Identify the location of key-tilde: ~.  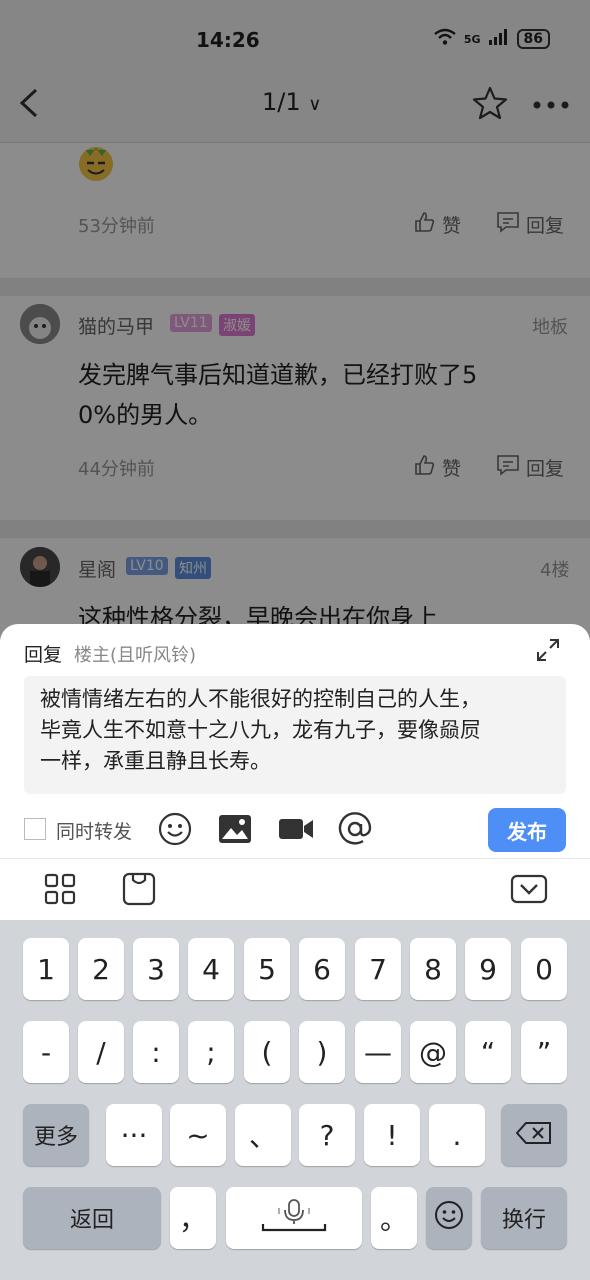
(198, 1135).